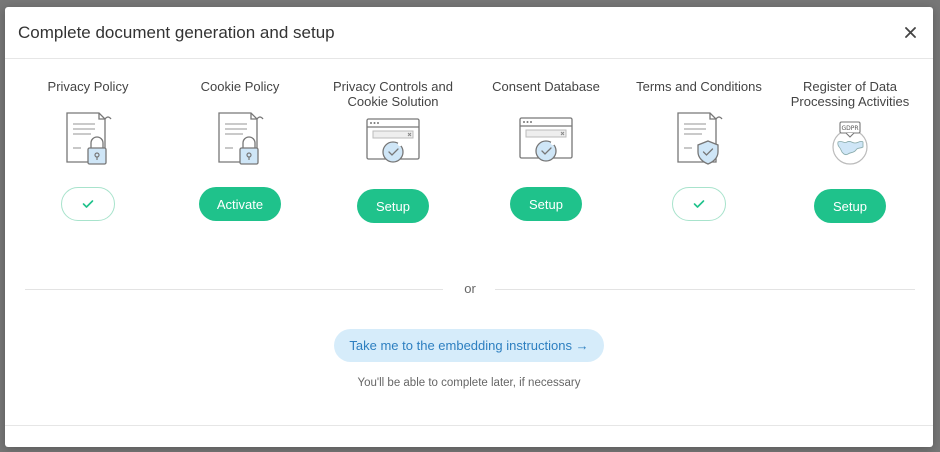 Image resolution: width=940 pixels, height=452 pixels. Describe the element at coordinates (699, 86) in the screenshot. I see `step-label: Terms and Conditions` at that location.